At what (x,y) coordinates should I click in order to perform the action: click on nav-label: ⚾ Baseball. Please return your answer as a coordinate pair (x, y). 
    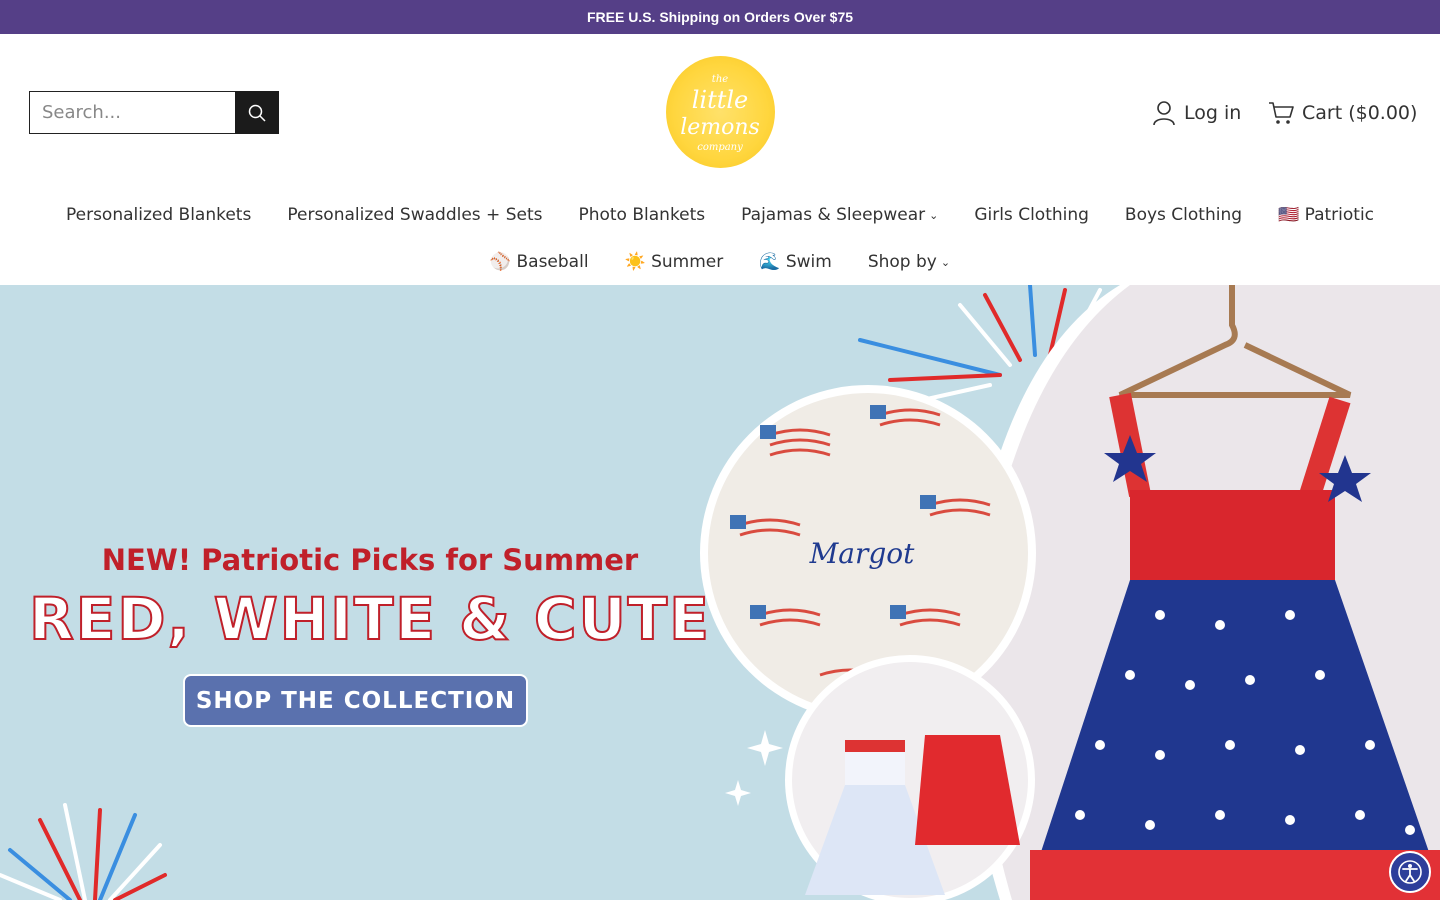
    Looking at the image, I should click on (539, 262).